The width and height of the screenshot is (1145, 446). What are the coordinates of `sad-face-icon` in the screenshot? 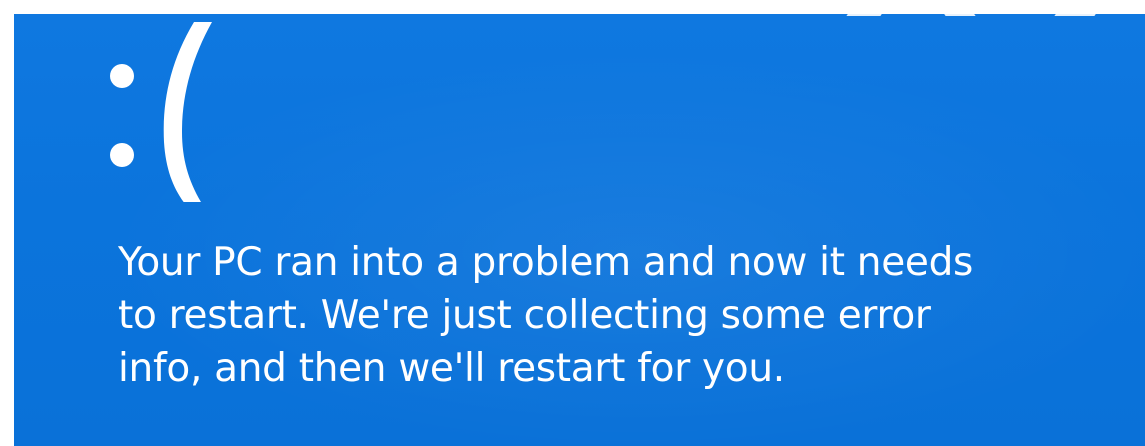 It's located at (161, 112).